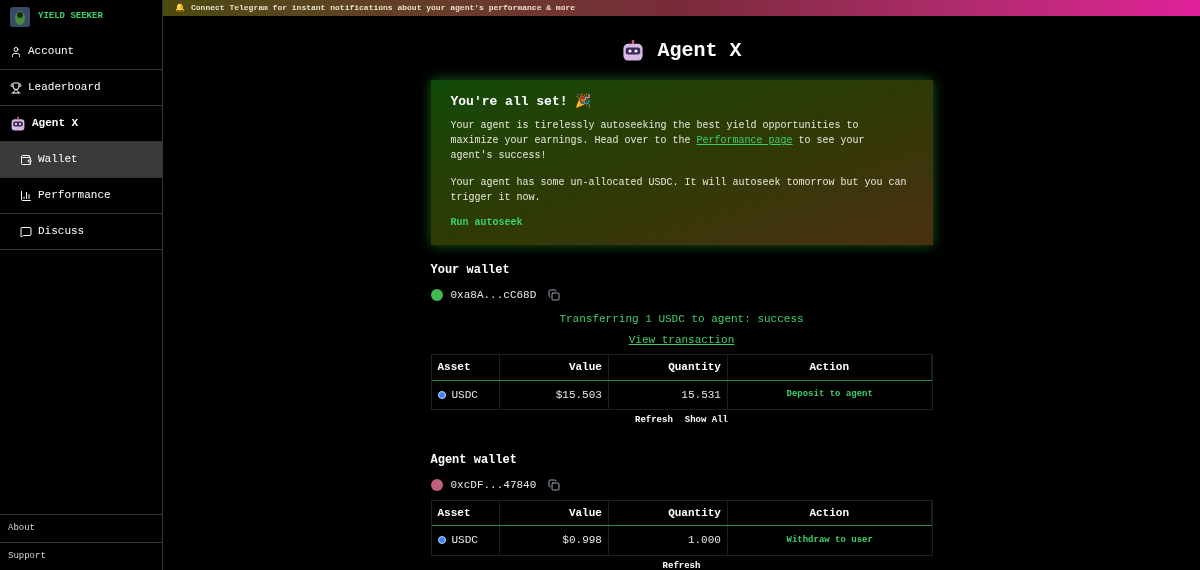  I want to click on notice-text: Your agent has some un-allocated USDC. It will autoseek tomorrow but you can trigger it now., so click(679, 190).